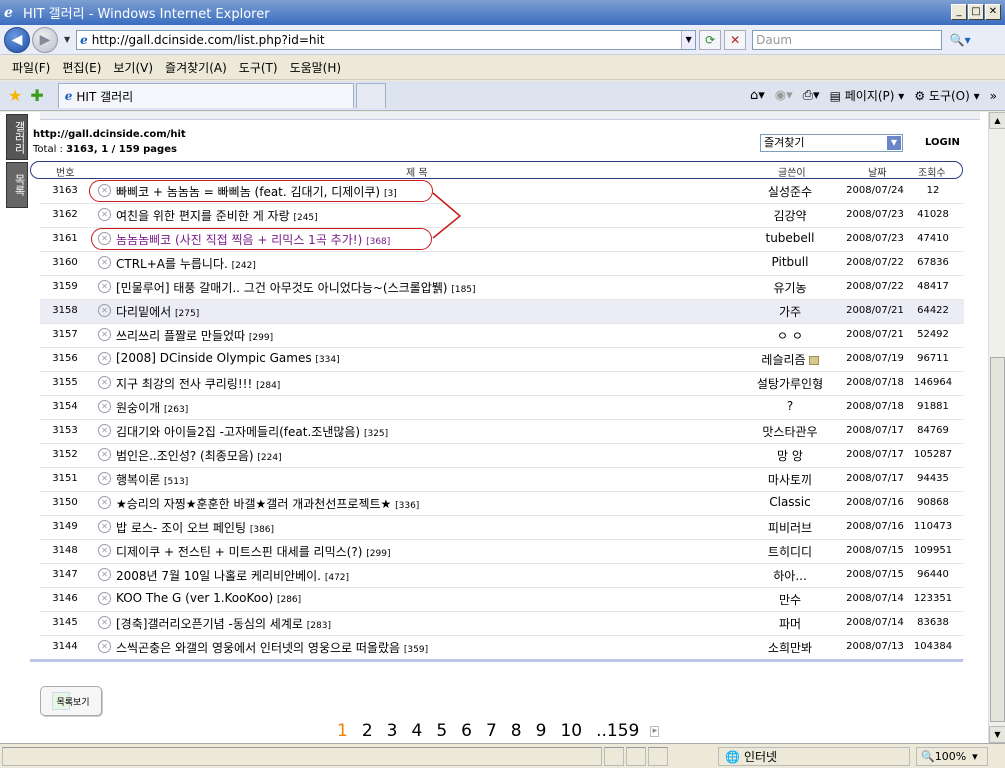  I want to click on window-controls: _ □ ✕, so click(976, 12).